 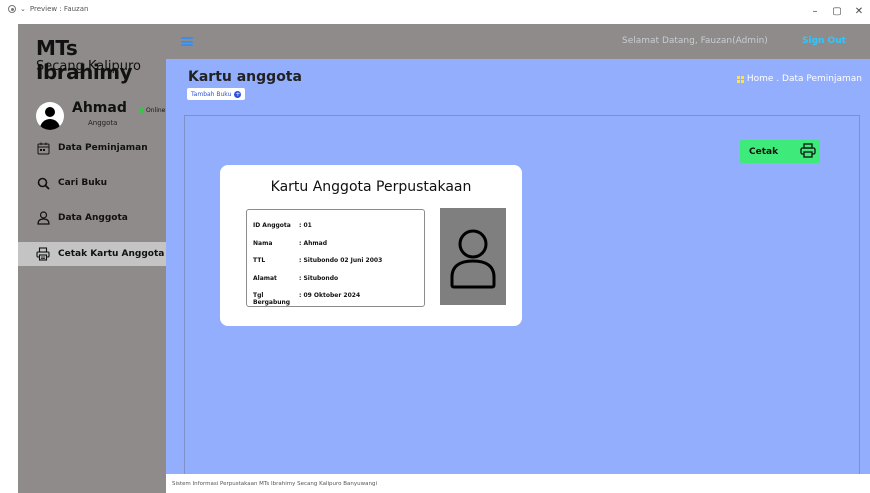 I want to click on info-row: Nama : Ahmad, so click(x=290, y=243).